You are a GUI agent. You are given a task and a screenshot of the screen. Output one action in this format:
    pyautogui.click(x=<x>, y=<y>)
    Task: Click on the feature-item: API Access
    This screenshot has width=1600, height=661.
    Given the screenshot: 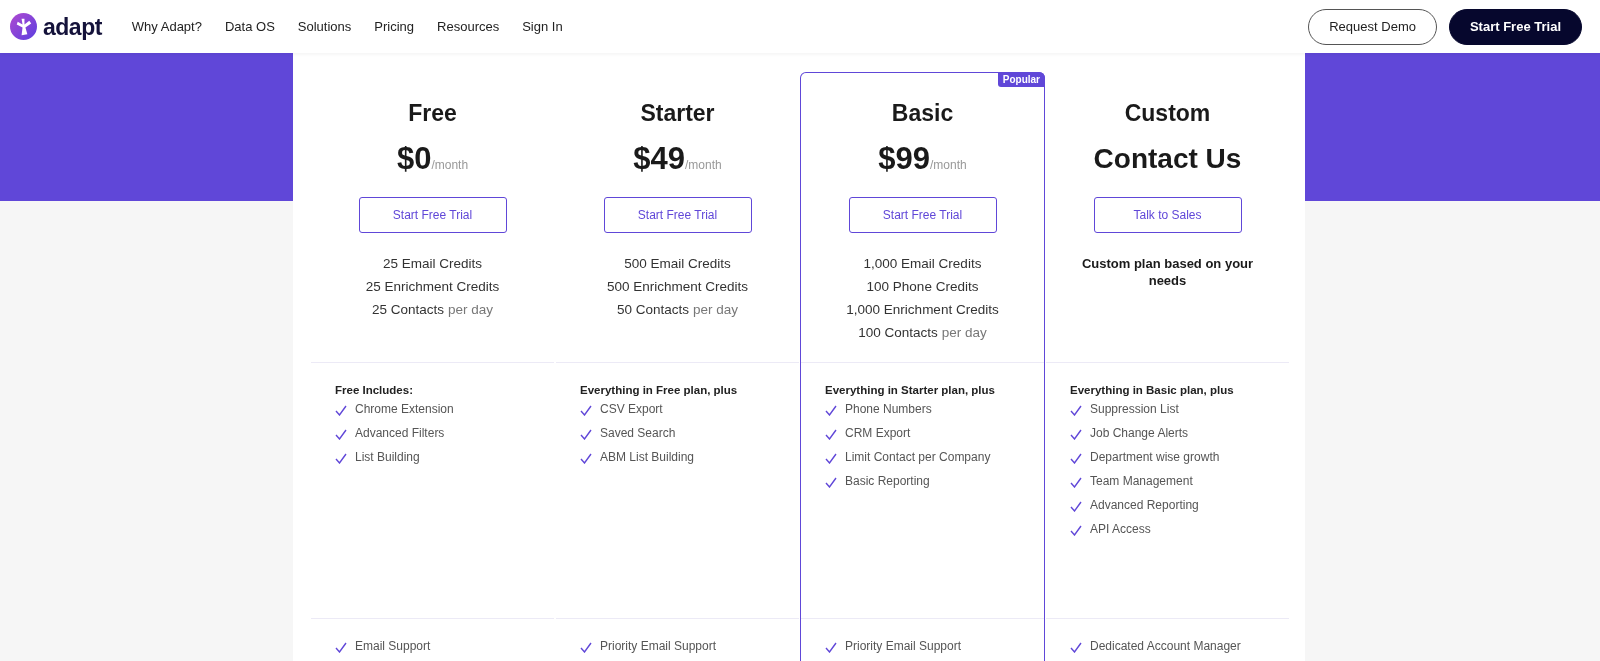 What is the action you would take?
    pyautogui.click(x=1120, y=529)
    